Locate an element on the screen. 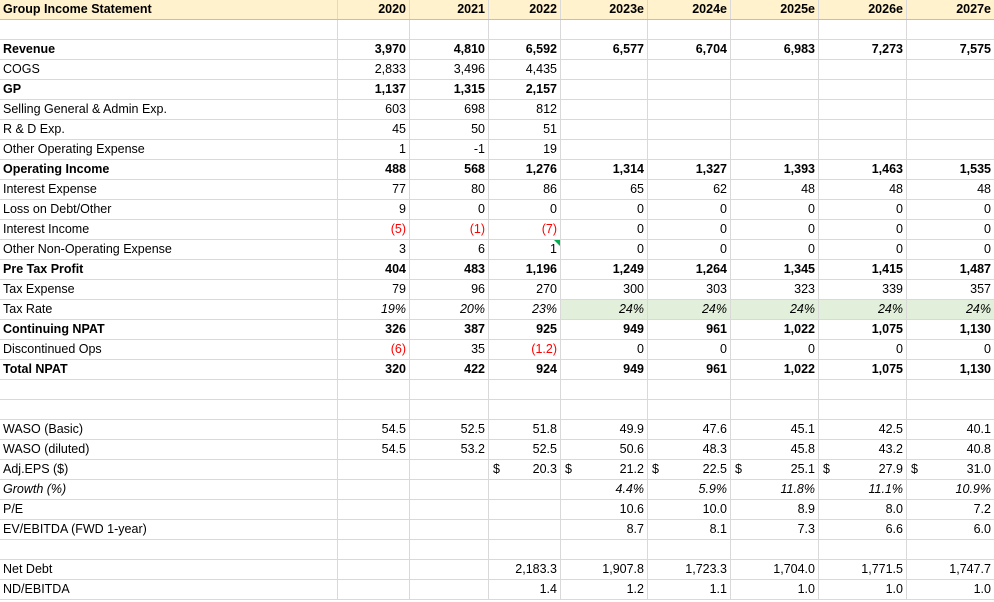 The image size is (994, 602). data-cell: 1,130 is located at coordinates (950, 369).